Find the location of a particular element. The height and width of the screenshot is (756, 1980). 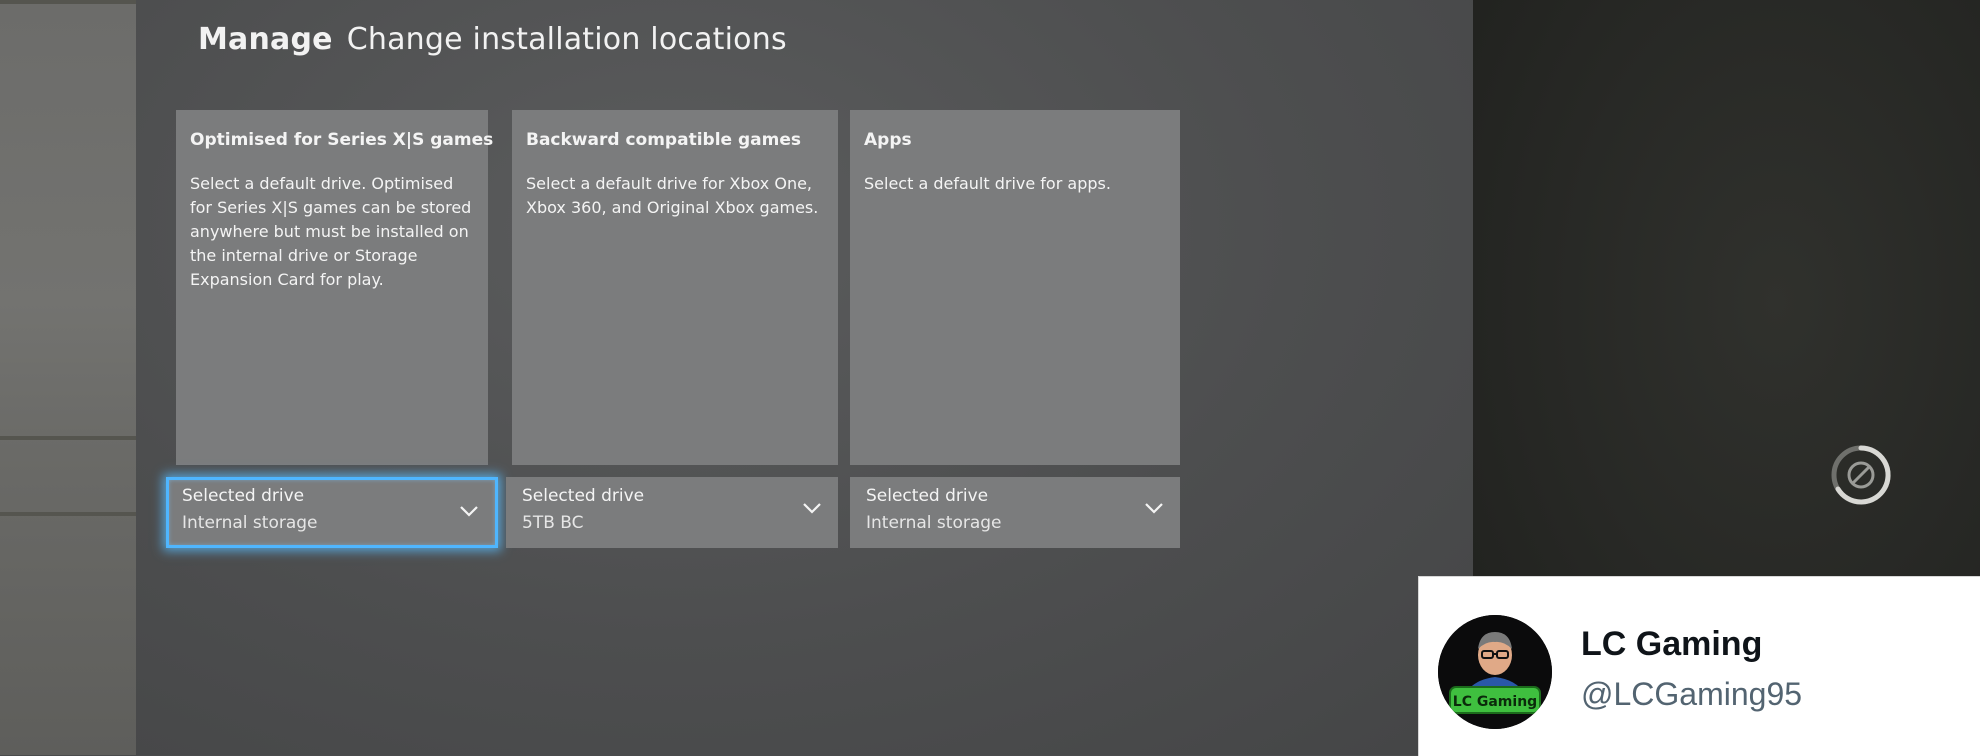

card-title: Optimised for Series X|S games is located at coordinates (342, 140).